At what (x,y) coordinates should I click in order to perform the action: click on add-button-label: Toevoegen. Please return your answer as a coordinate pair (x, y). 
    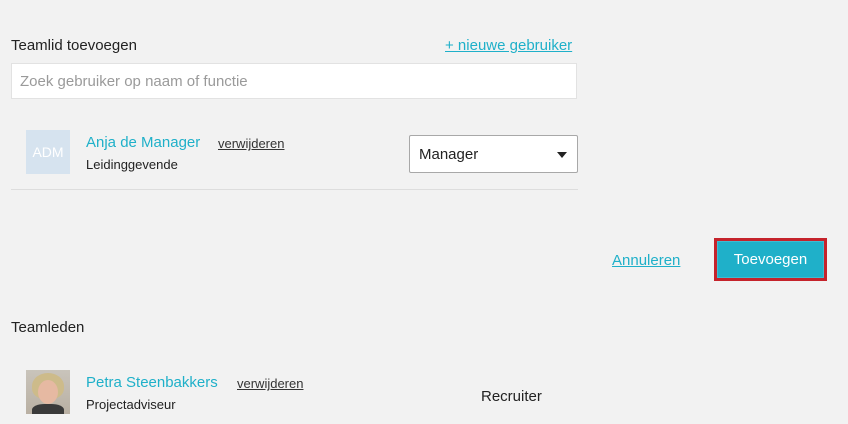
    Looking at the image, I should click on (770, 259).